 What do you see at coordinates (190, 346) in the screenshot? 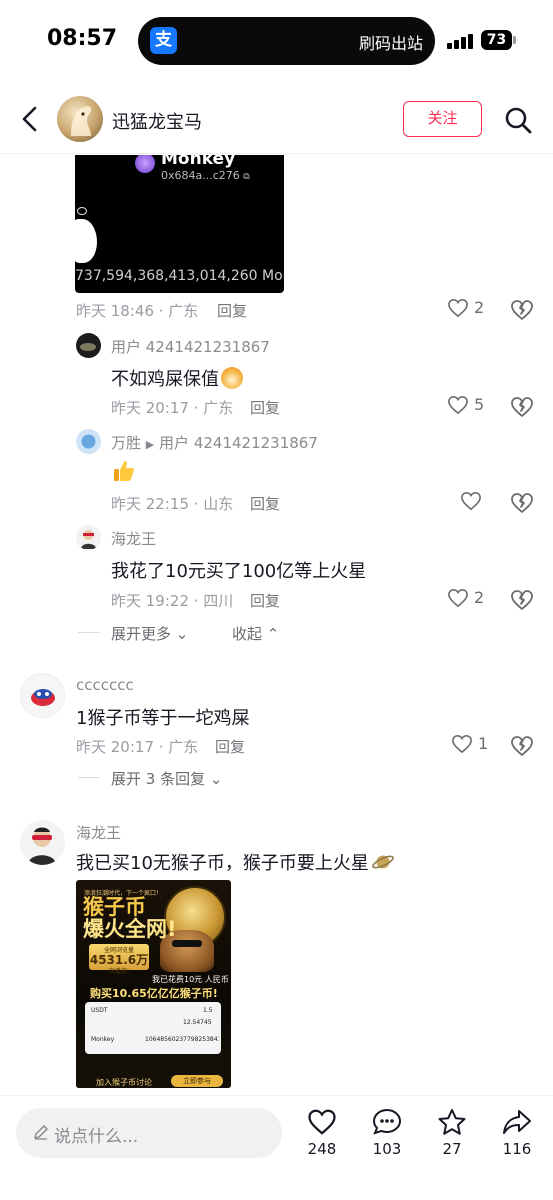
I see `reply-username: 用户 4241421231867` at bounding box center [190, 346].